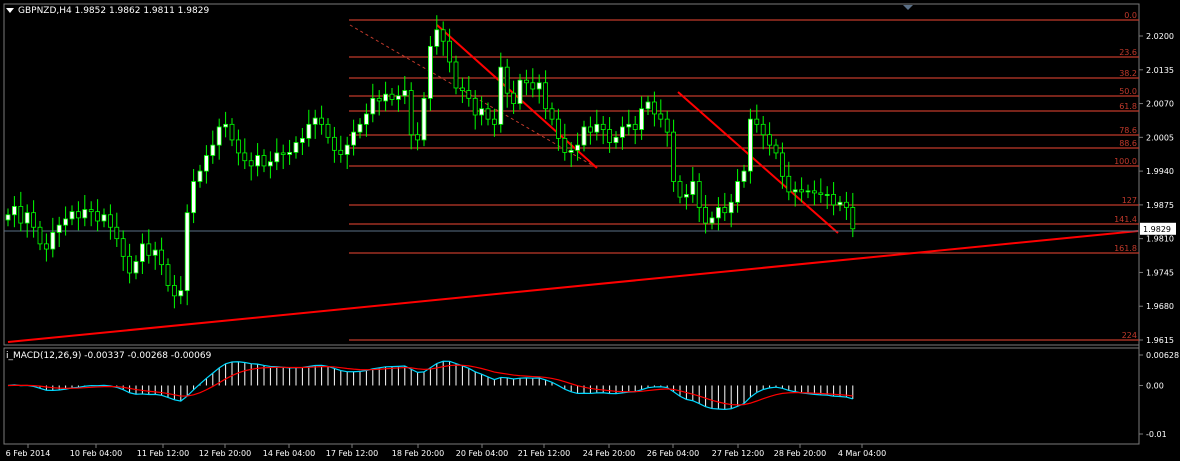 The image size is (1180, 461). Describe the element at coordinates (1128, 91) in the screenshot. I see `fibo-level-label: 50.0` at that location.